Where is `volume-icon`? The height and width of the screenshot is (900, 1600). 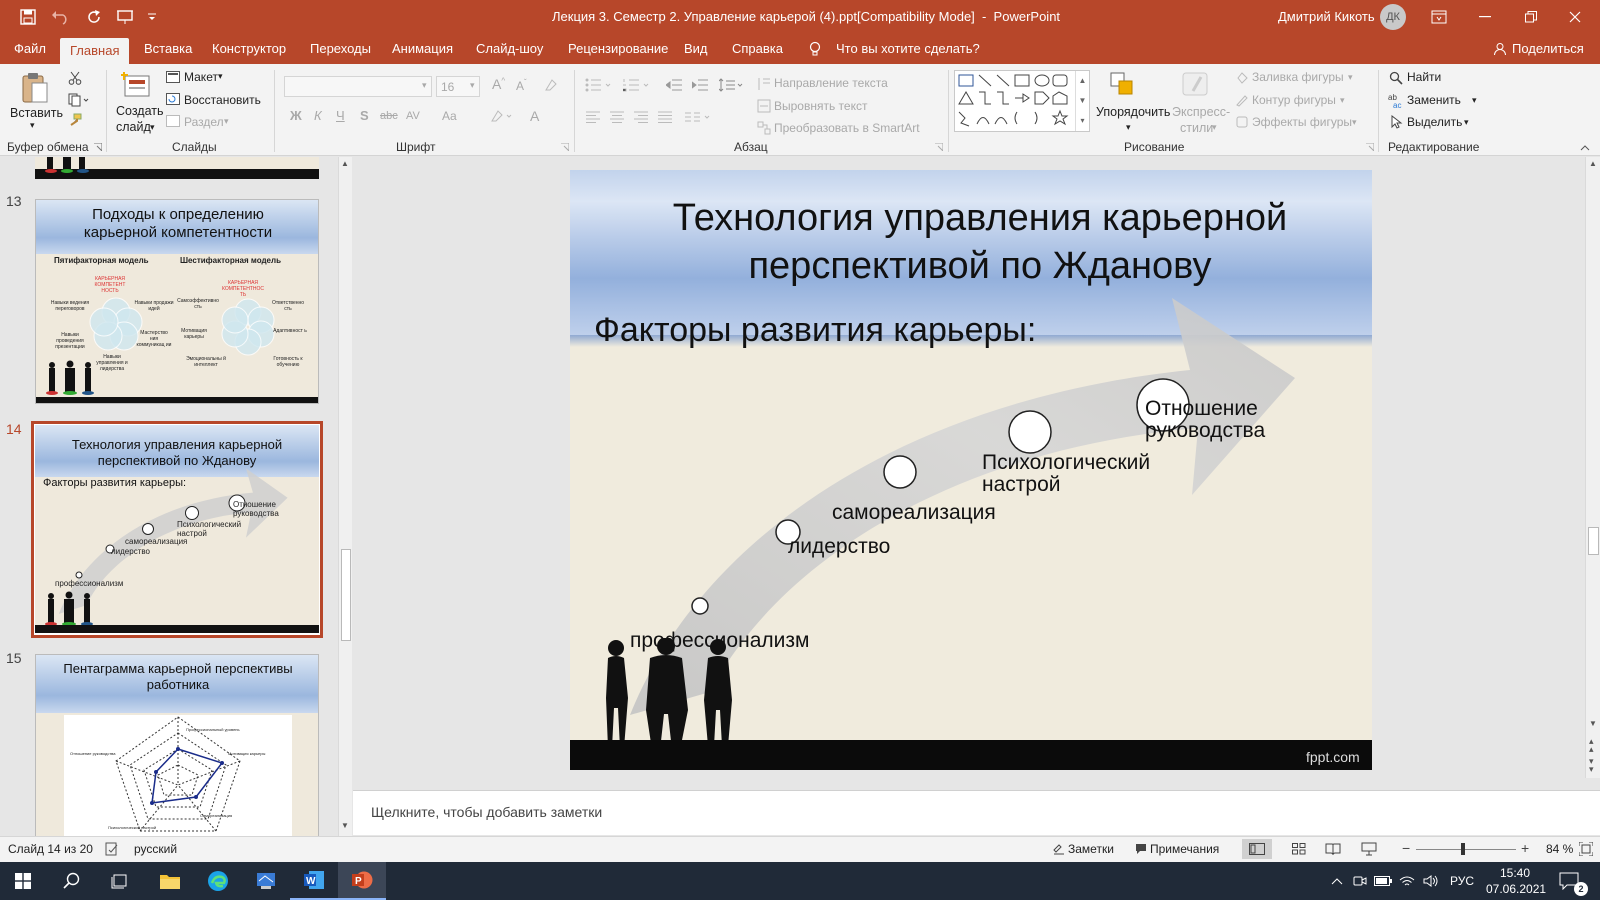
volume-icon is located at coordinates (1431, 881).